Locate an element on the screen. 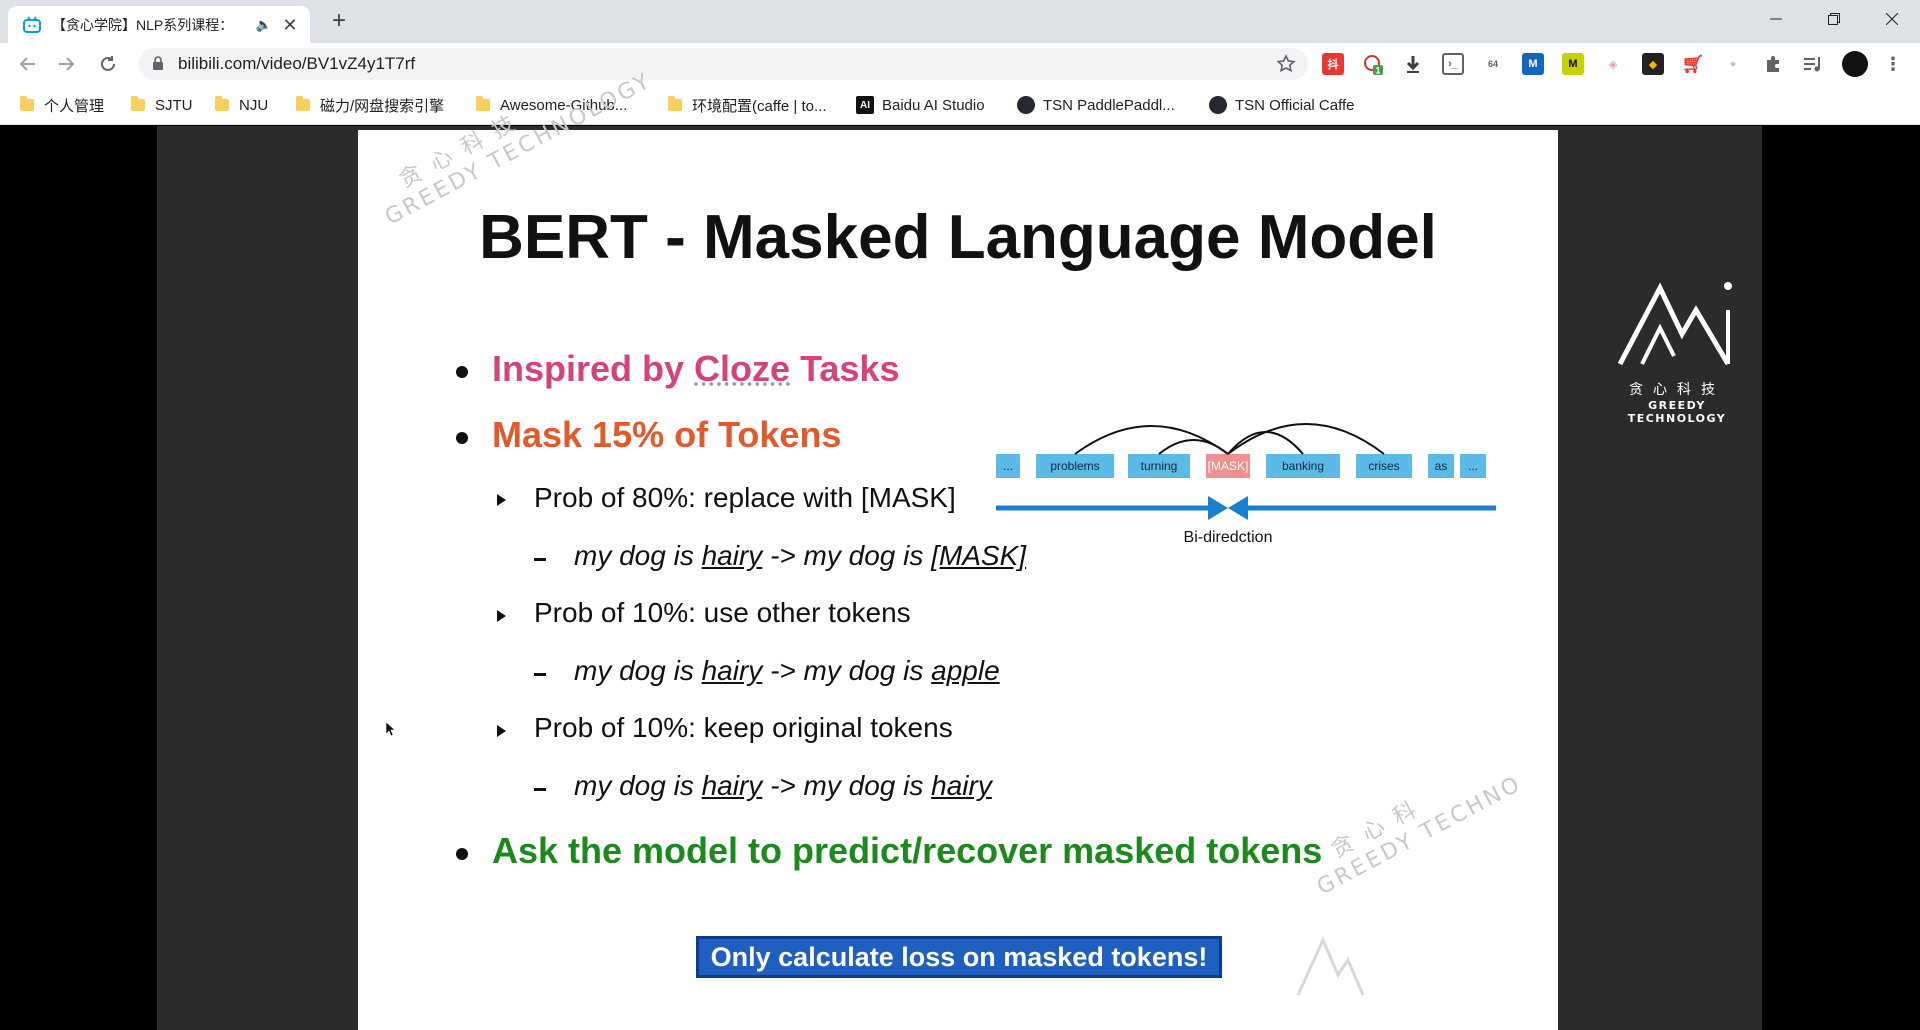  bookmark-item: 个人管理 is located at coordinates (62, 105).